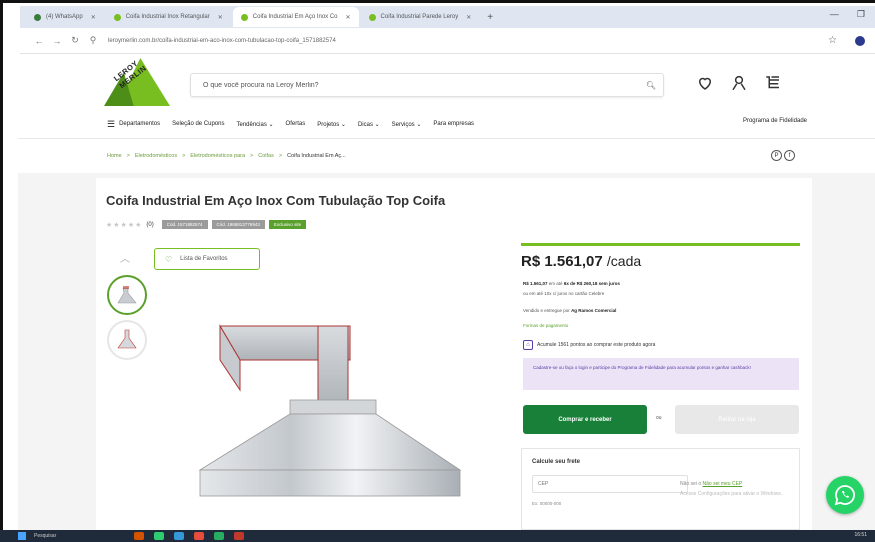 Image resolution: width=875 pixels, height=542 pixels. Describe the element at coordinates (593, 310) in the screenshot. I see `seller-name: Ag Ramos Comercial` at that location.